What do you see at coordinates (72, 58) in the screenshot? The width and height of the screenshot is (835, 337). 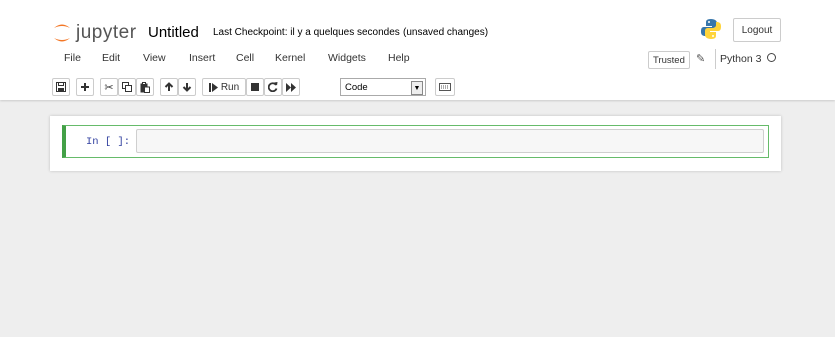 I see `menu-file: File` at bounding box center [72, 58].